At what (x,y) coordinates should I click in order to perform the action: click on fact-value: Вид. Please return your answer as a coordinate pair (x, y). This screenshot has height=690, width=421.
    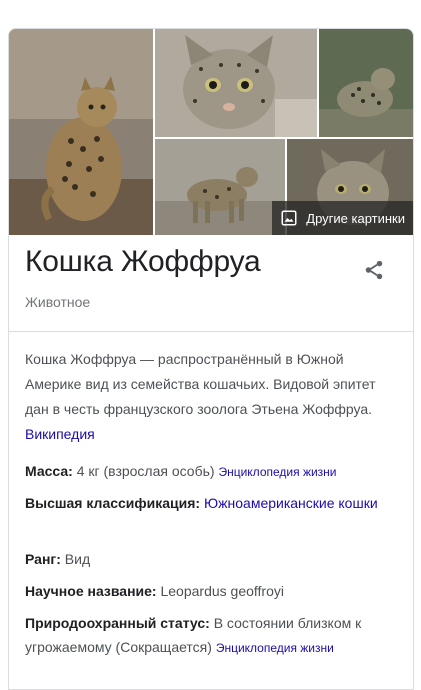
    Looking at the image, I should click on (77, 559).